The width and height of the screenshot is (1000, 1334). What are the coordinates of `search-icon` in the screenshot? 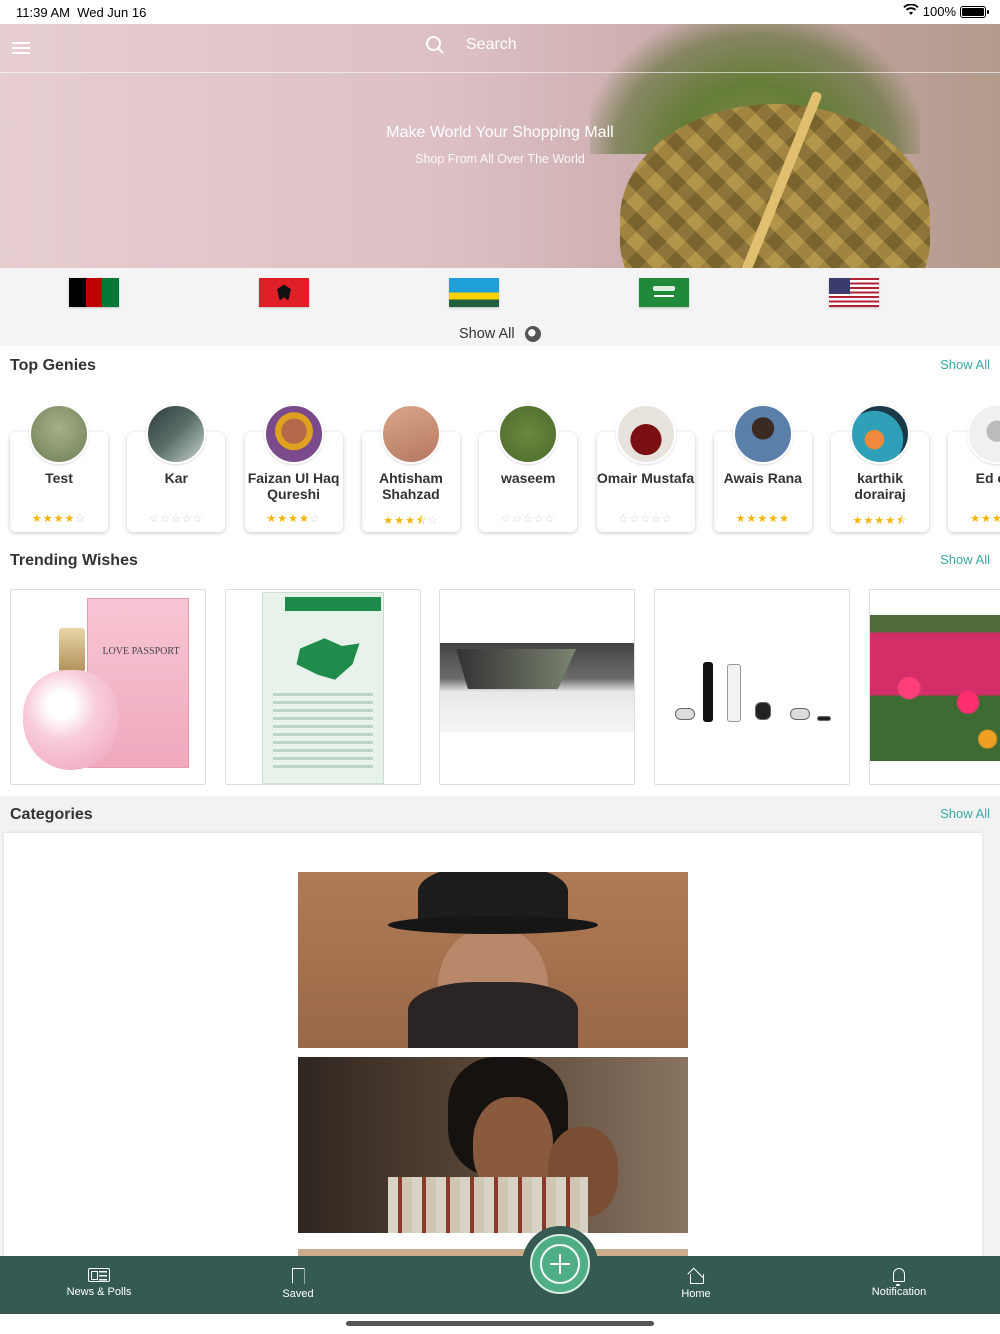 It's located at (435, 45).